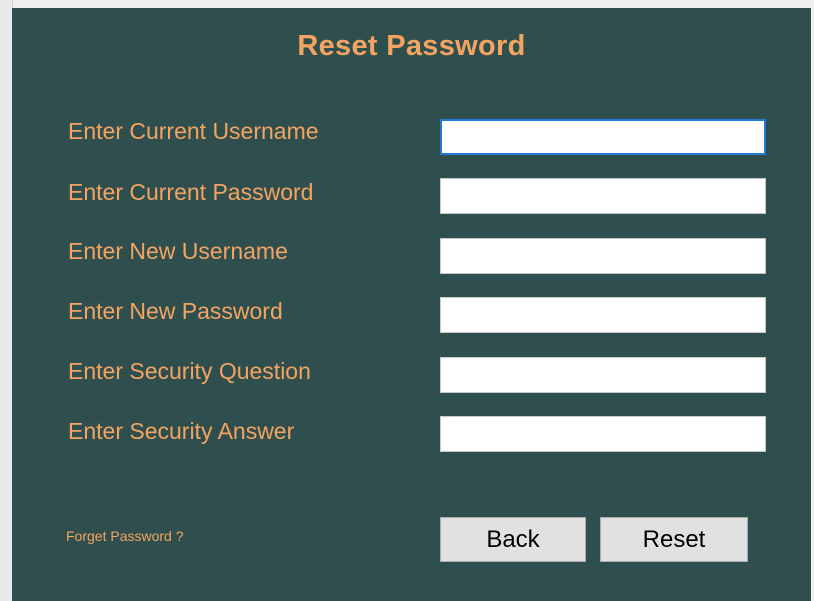  I want to click on forget-password-link: Forget Password ?, so click(125, 536).